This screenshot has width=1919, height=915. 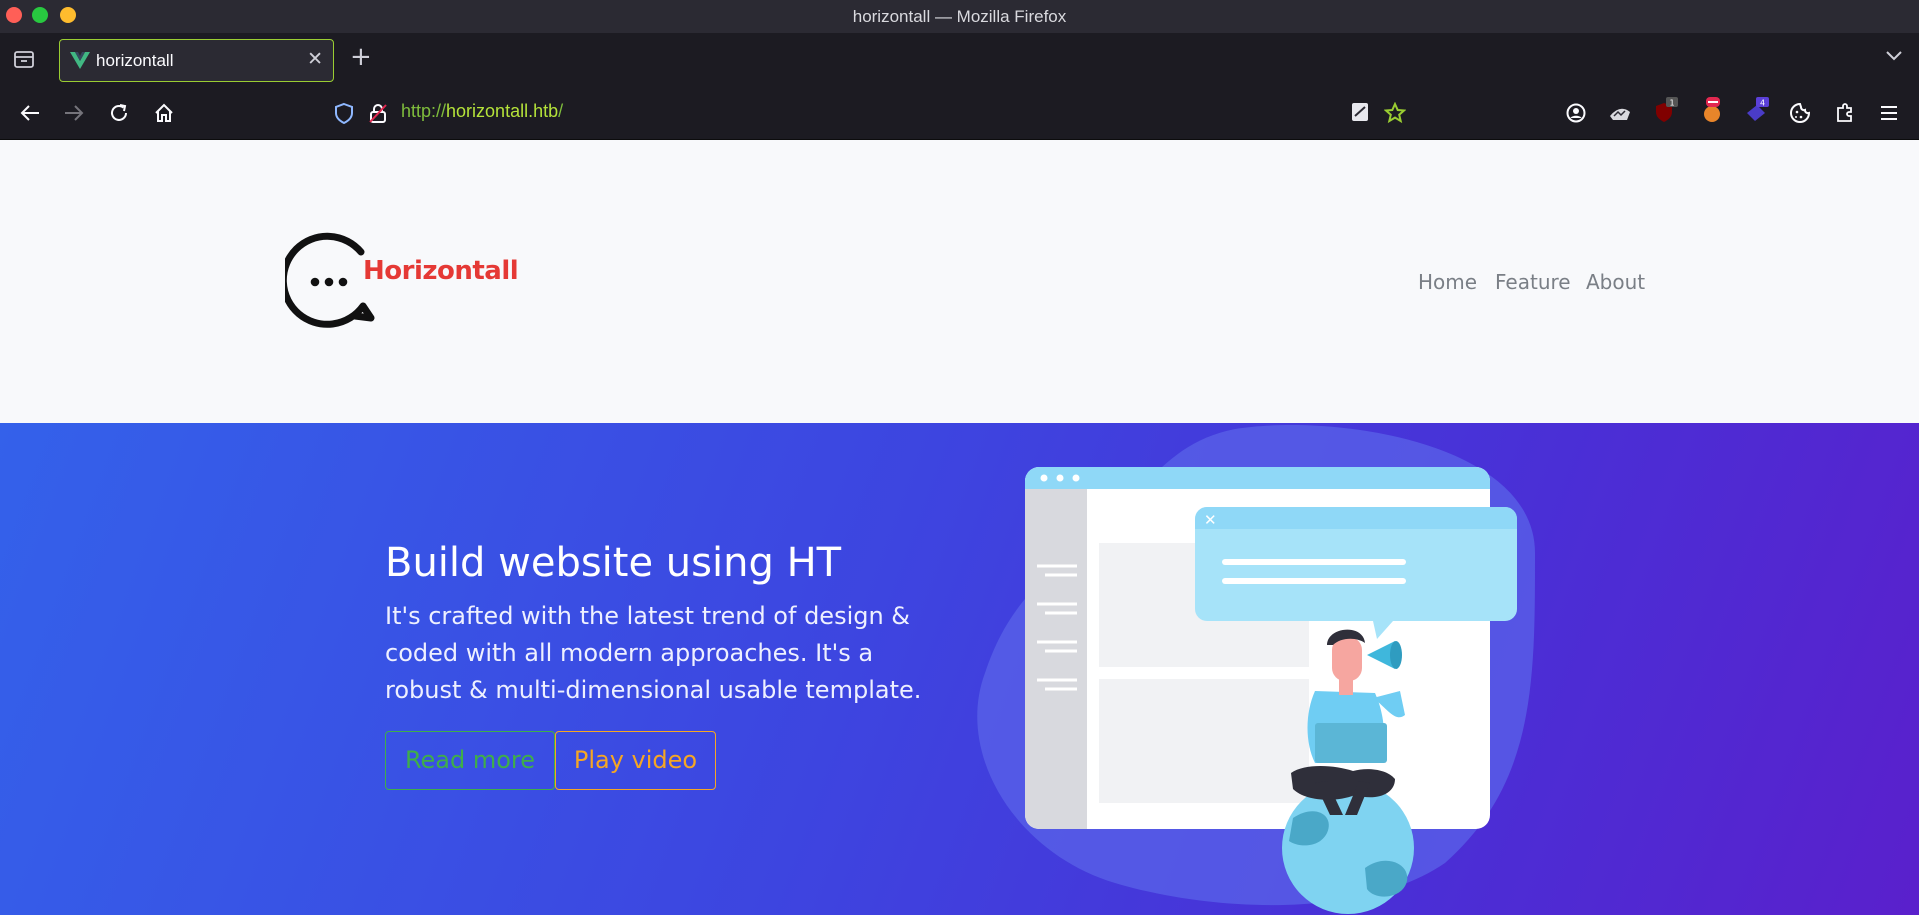 What do you see at coordinates (1395, 114) in the screenshot?
I see `bookmark-star-icon` at bounding box center [1395, 114].